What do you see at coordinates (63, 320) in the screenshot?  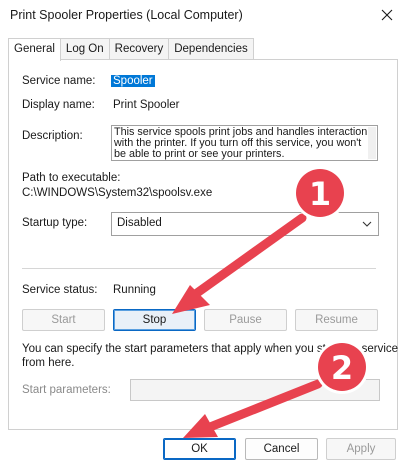 I see `start-button: Start` at bounding box center [63, 320].